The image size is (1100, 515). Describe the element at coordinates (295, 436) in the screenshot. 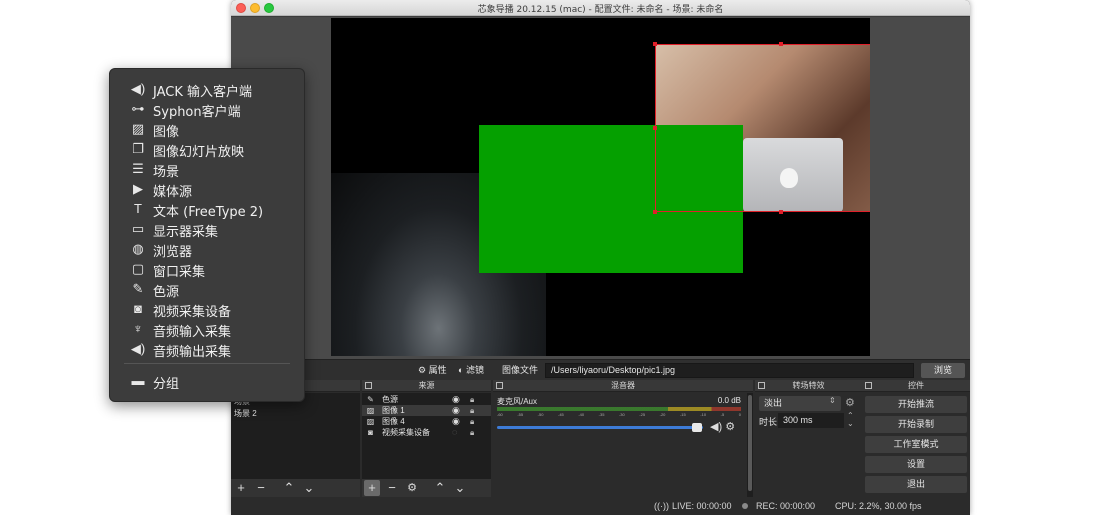

I see `scenes-list: 场景 场景 2` at that location.